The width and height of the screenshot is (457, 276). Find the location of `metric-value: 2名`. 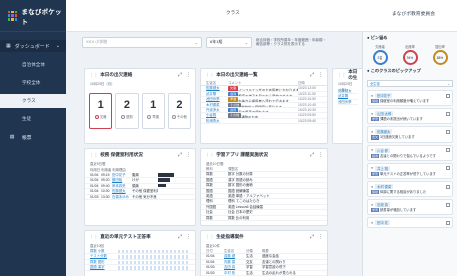

metric-value: 2名 is located at coordinates (380, 57).